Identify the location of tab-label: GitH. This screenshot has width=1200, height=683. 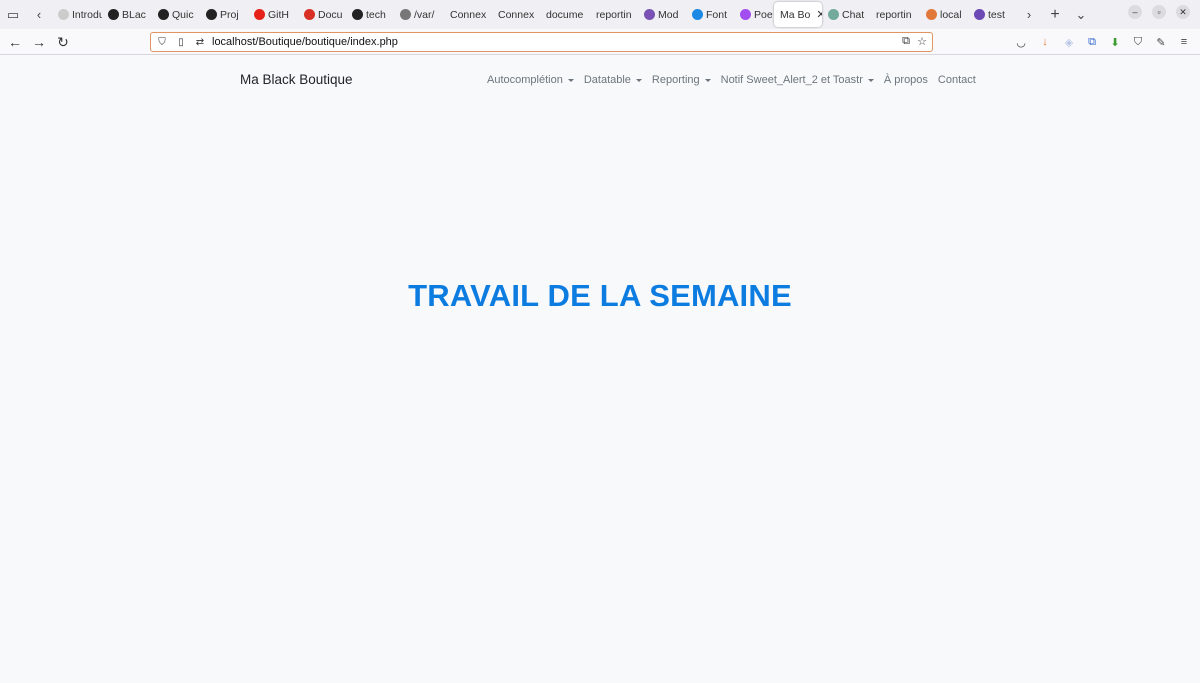
(278, 14).